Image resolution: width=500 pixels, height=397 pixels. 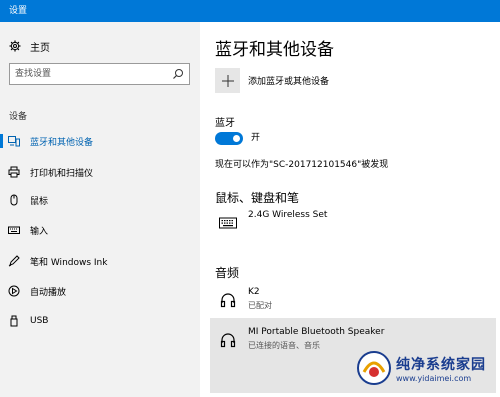 What do you see at coordinates (434, 378) in the screenshot?
I see `watermark-url: www.yidaimei.com` at bounding box center [434, 378].